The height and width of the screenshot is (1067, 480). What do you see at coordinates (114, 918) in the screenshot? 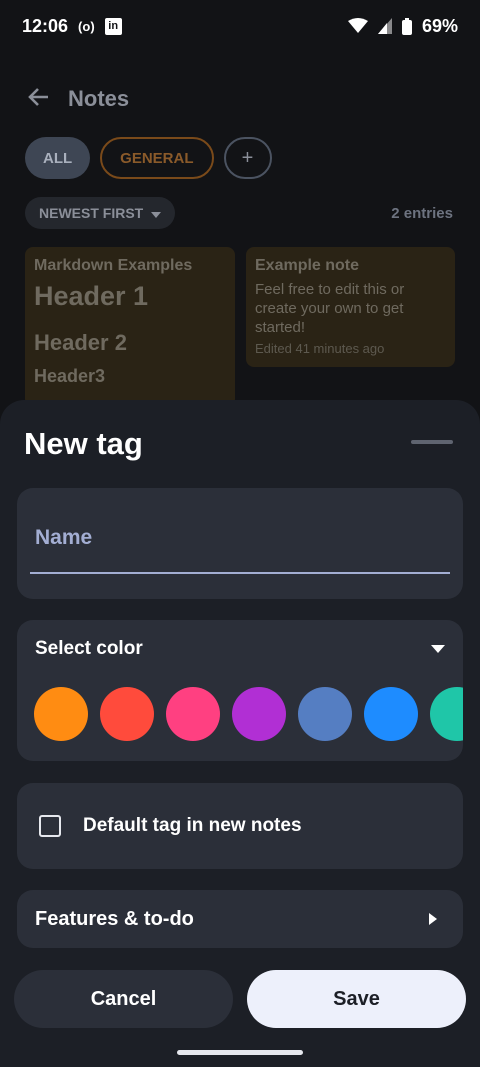
I see `features-label: Features & to-do` at bounding box center [114, 918].